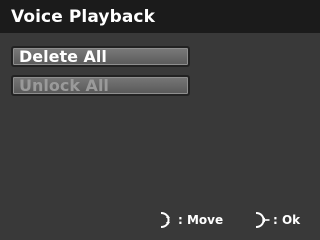  Describe the element at coordinates (83, 17) in the screenshot. I see `screen-title: Voice Playback` at that location.